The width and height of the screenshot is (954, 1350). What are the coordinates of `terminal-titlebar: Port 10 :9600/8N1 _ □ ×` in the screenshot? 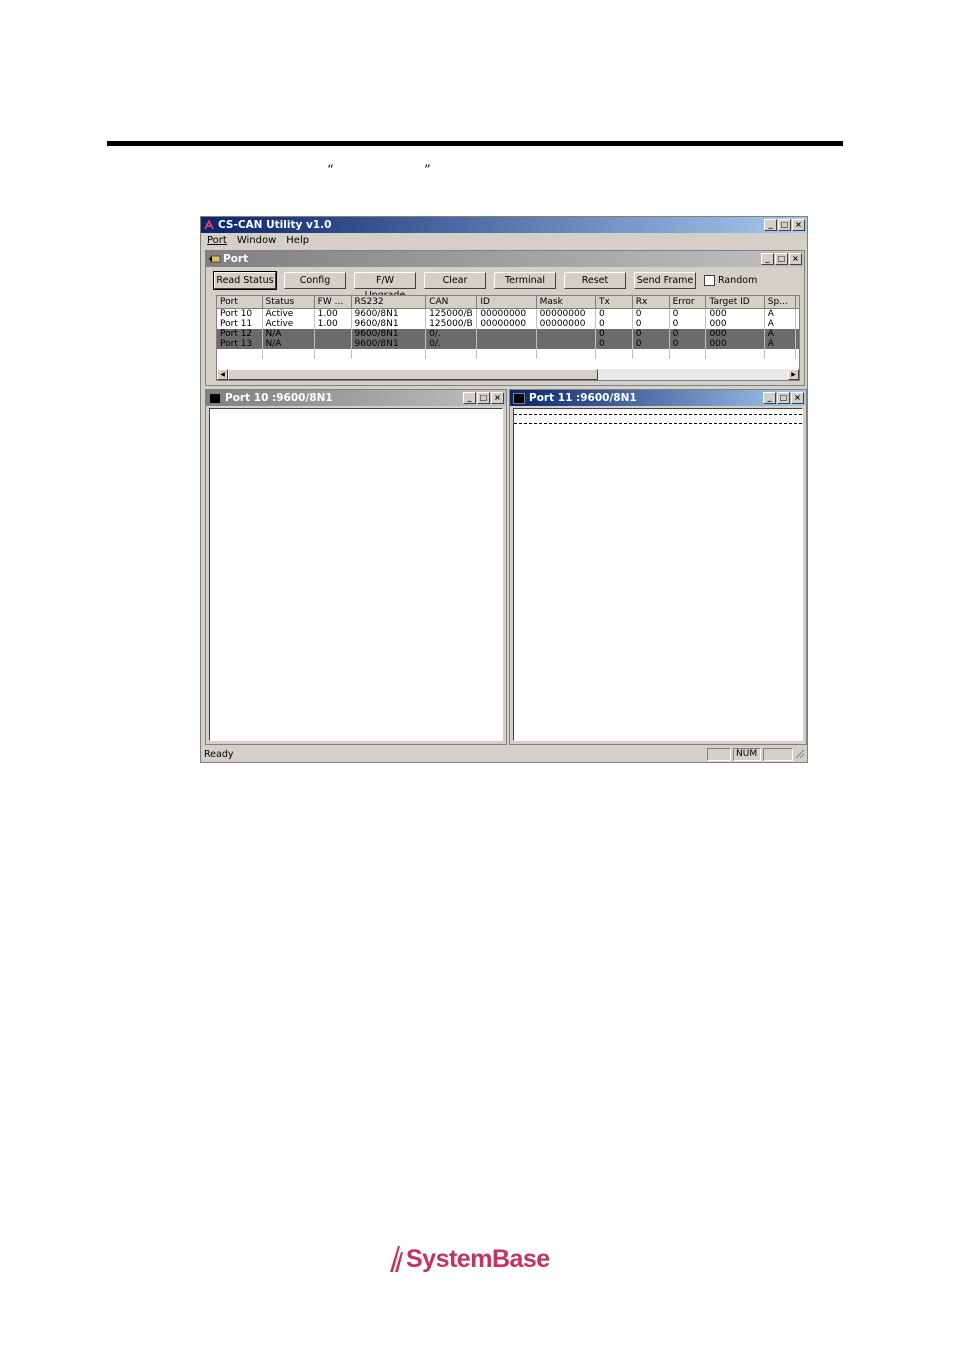 It's located at (356, 398).